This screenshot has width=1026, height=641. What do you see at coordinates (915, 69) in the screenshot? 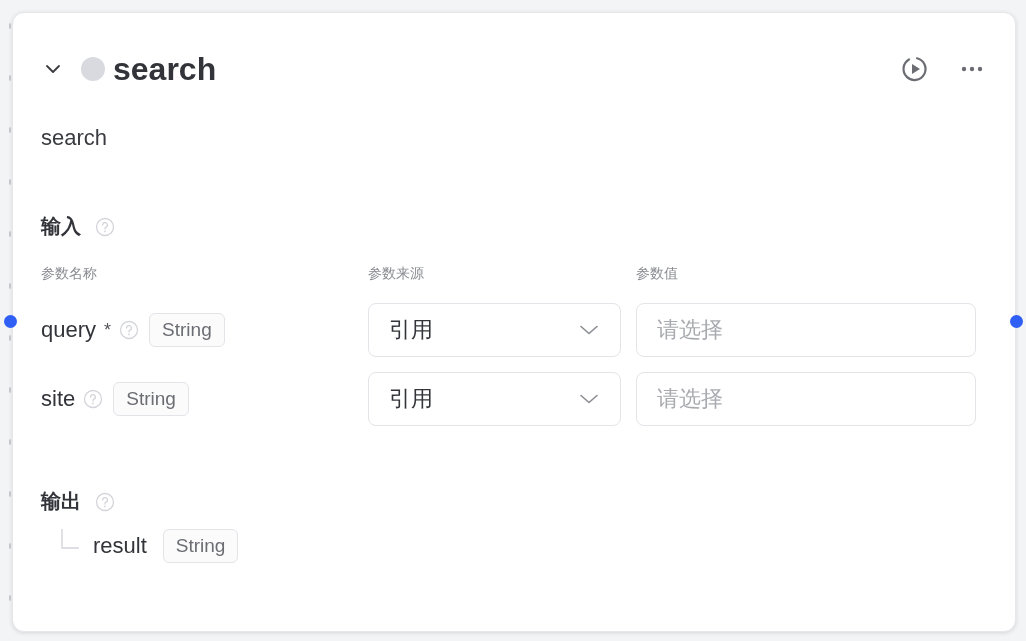
I see `run-icon` at bounding box center [915, 69].